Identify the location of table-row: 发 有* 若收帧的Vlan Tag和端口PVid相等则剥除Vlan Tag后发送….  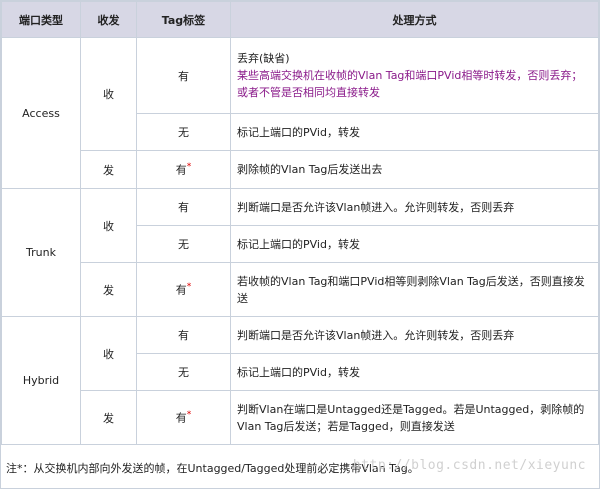
(300, 289).